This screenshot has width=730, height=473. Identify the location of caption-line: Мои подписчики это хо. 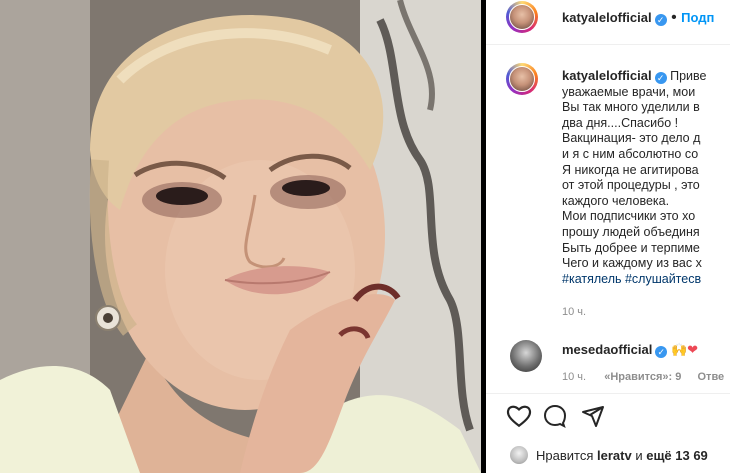
(629, 216).